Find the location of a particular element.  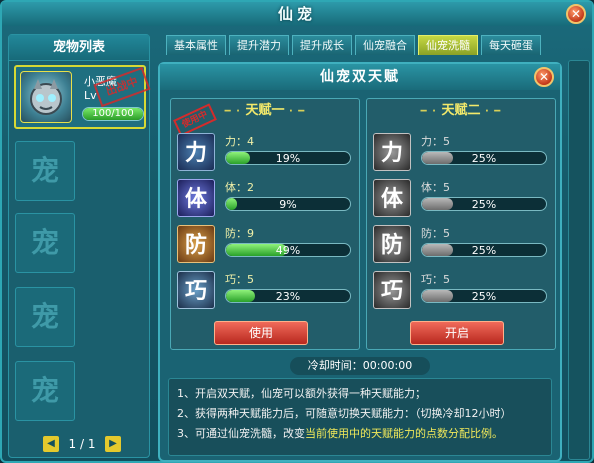

tab-pet-fusion: 仙宠融合 is located at coordinates (385, 45).